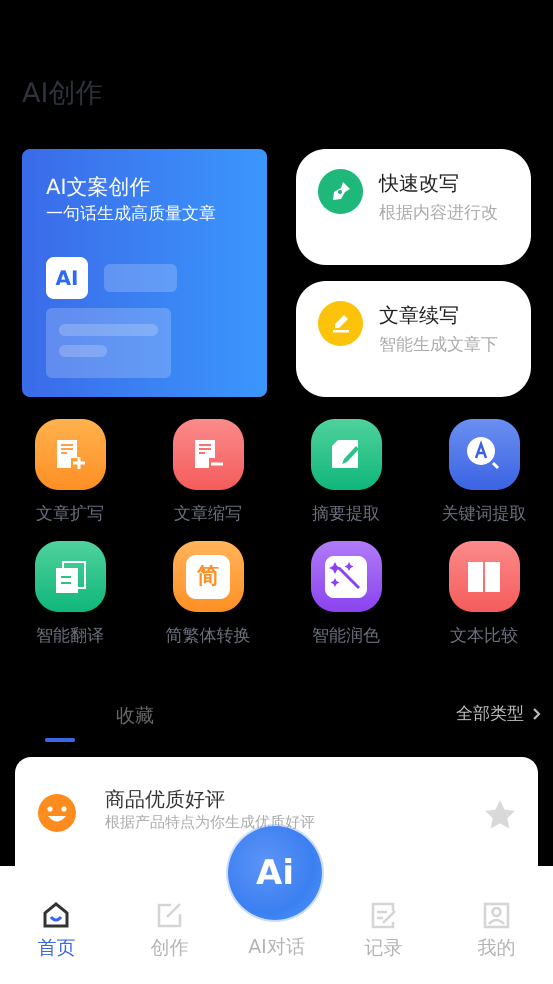 Image resolution: width=553 pixels, height=984 pixels. I want to click on tool-item: 文章缩写, so click(208, 472).